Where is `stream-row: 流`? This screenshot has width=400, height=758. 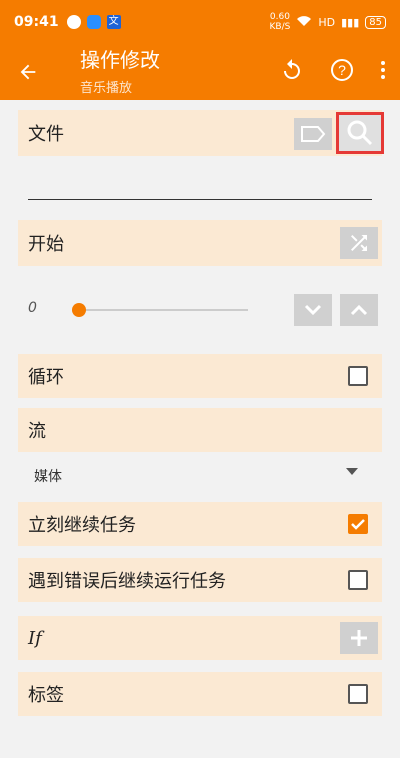
stream-row: 流 is located at coordinates (200, 430).